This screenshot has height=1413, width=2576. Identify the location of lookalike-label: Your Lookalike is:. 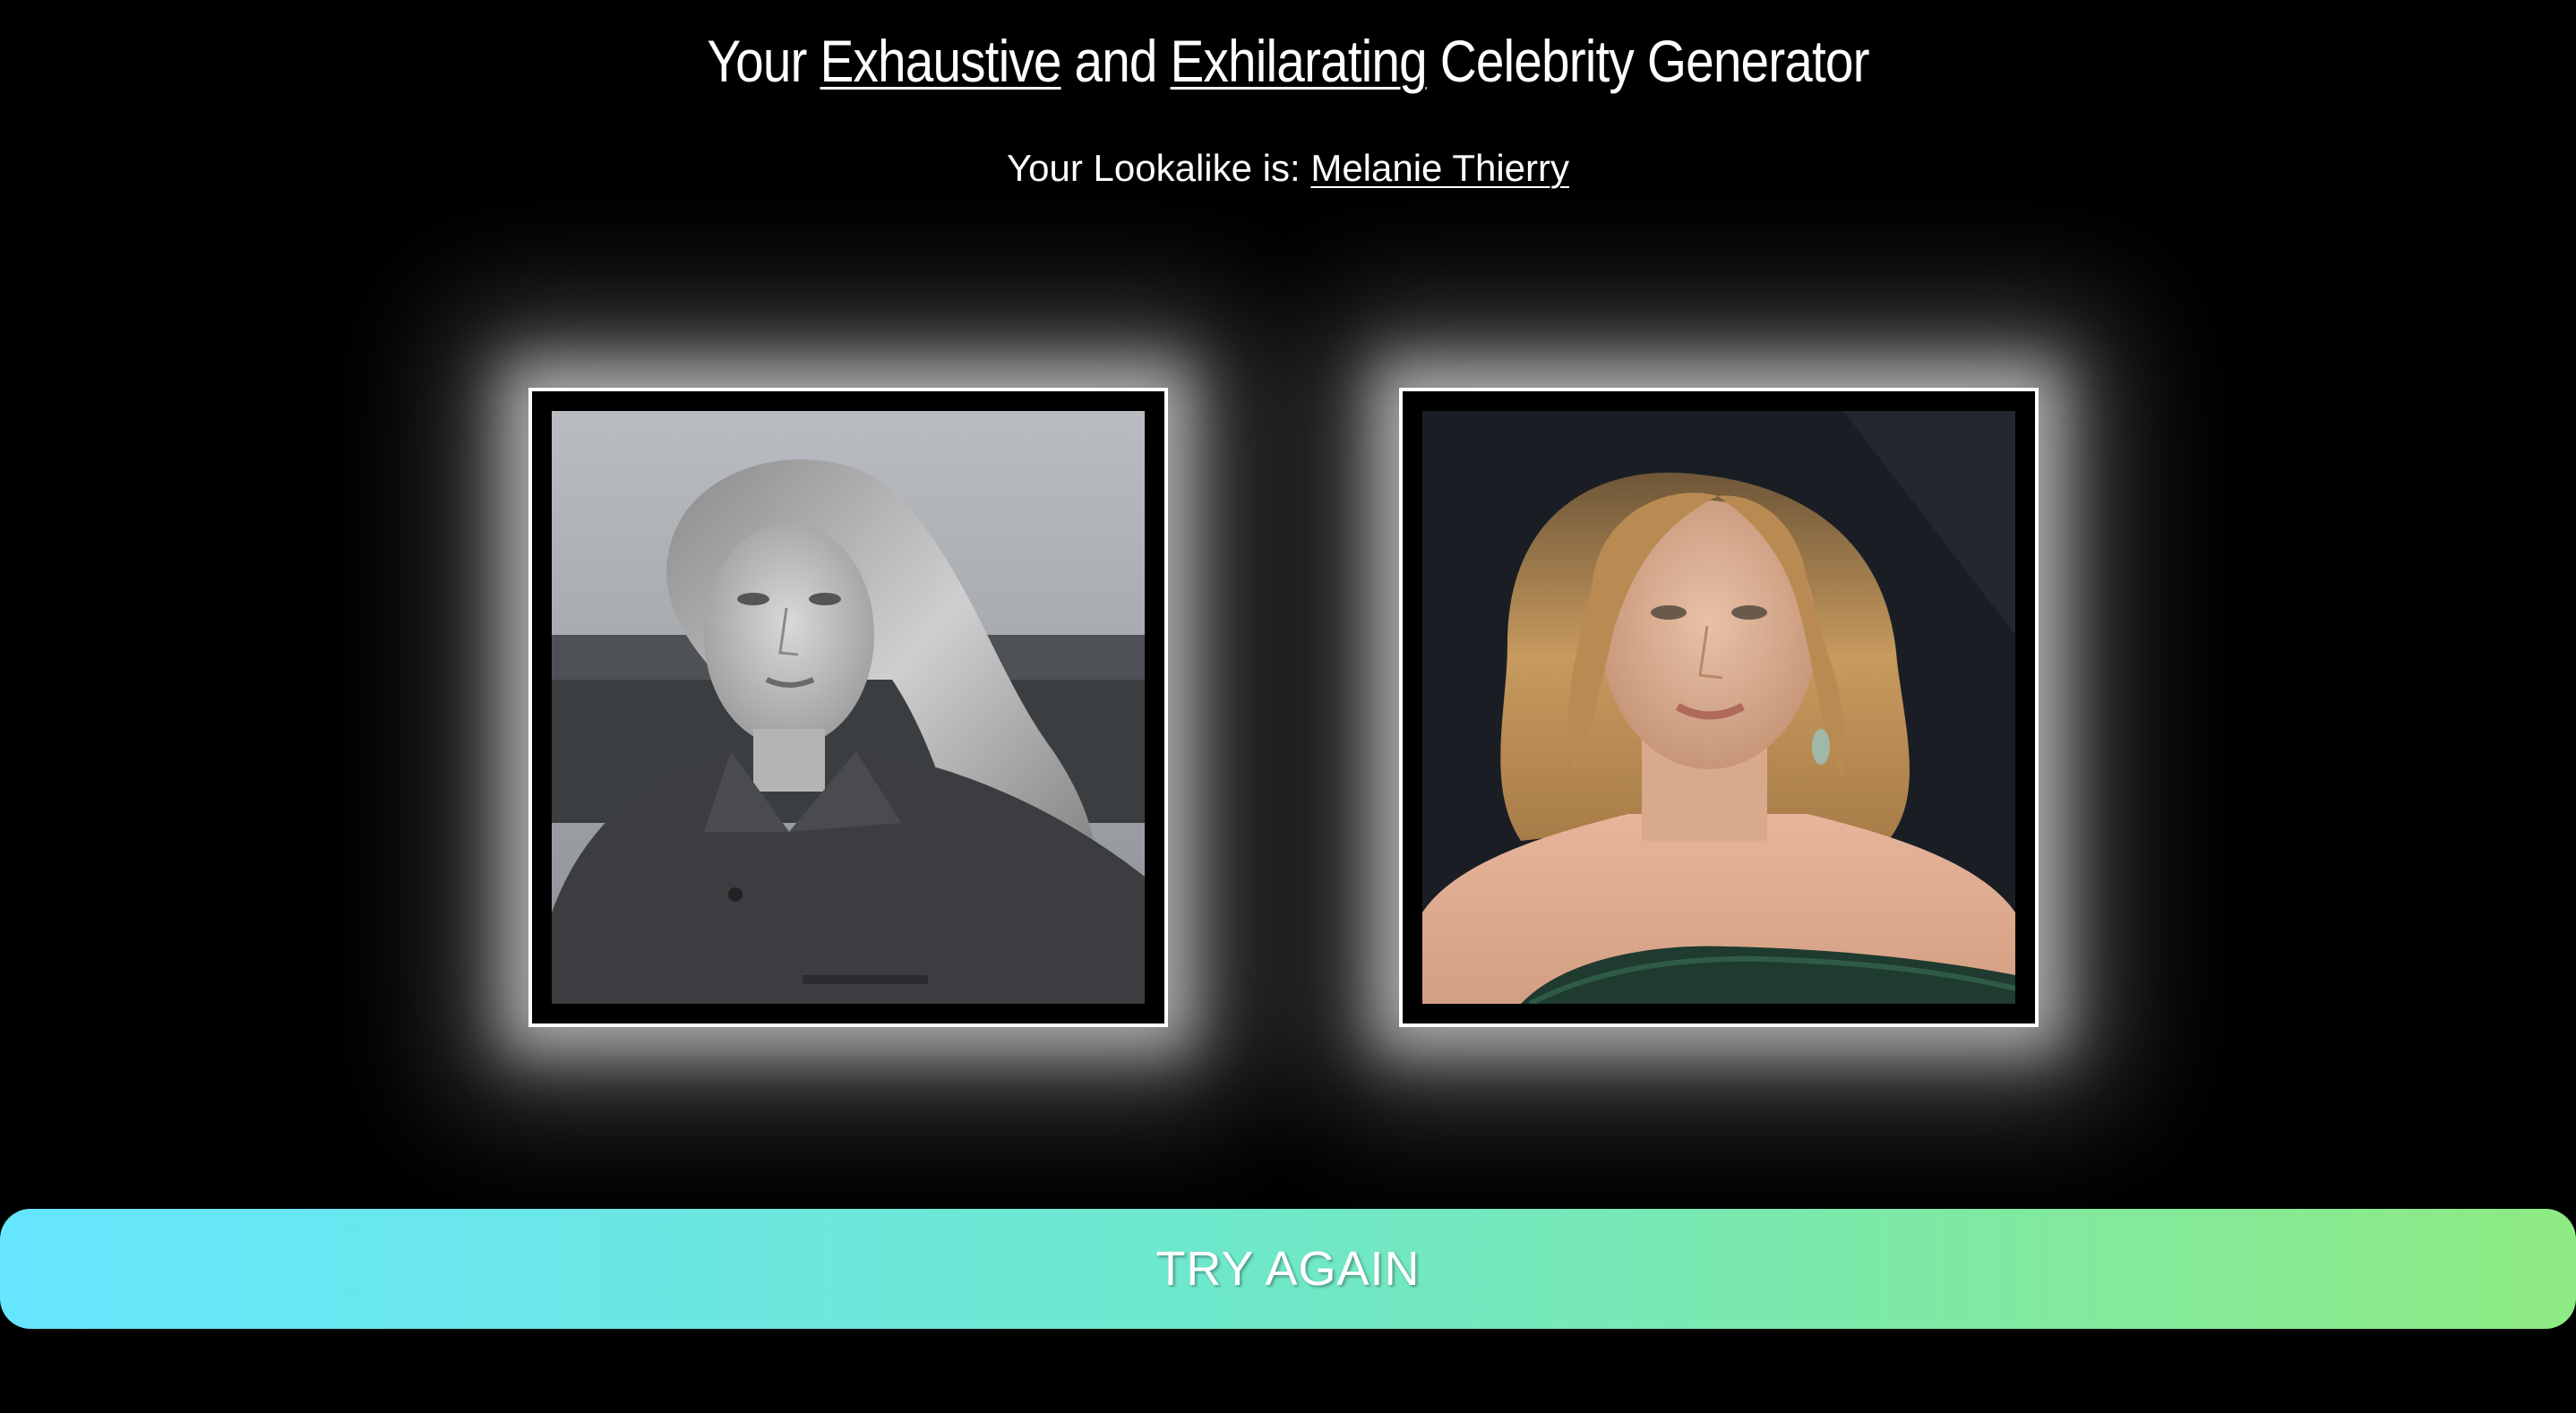
(1154, 168).